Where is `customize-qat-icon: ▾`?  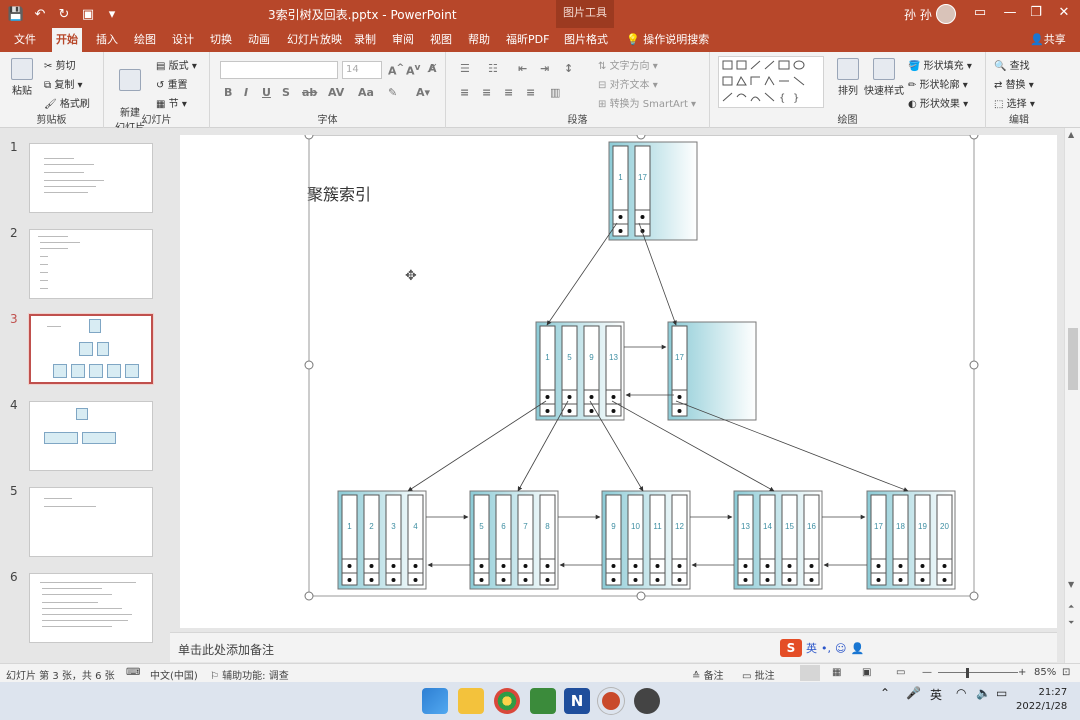 customize-qat-icon: ▾ is located at coordinates (112, 14).